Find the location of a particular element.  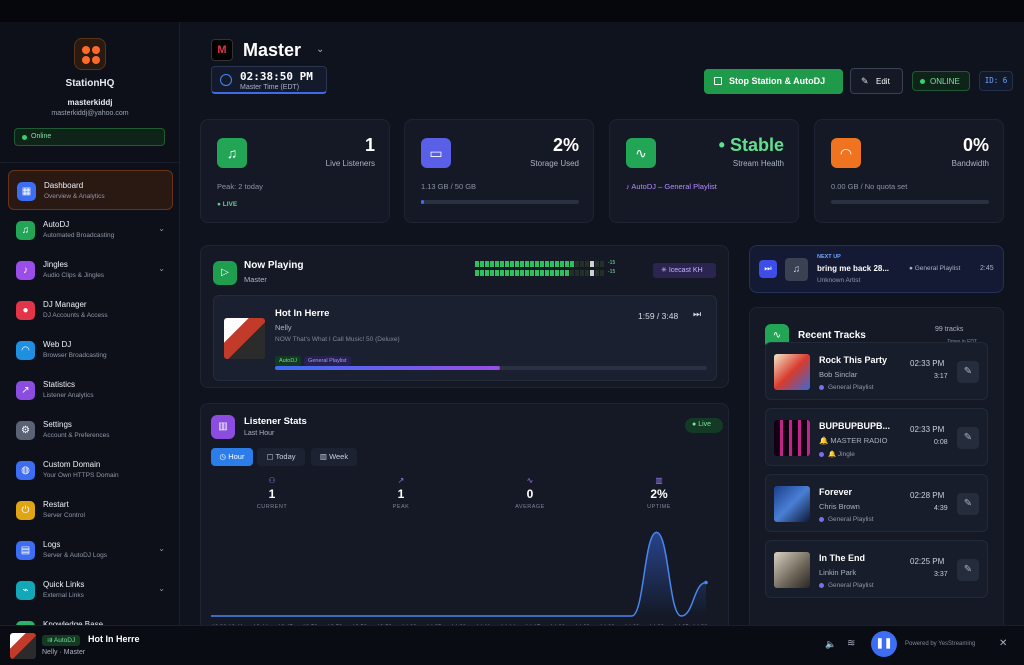

sidebar-item-dashboard: ▦ Dashboard Overview & Analytics is located at coordinates (90, 190).